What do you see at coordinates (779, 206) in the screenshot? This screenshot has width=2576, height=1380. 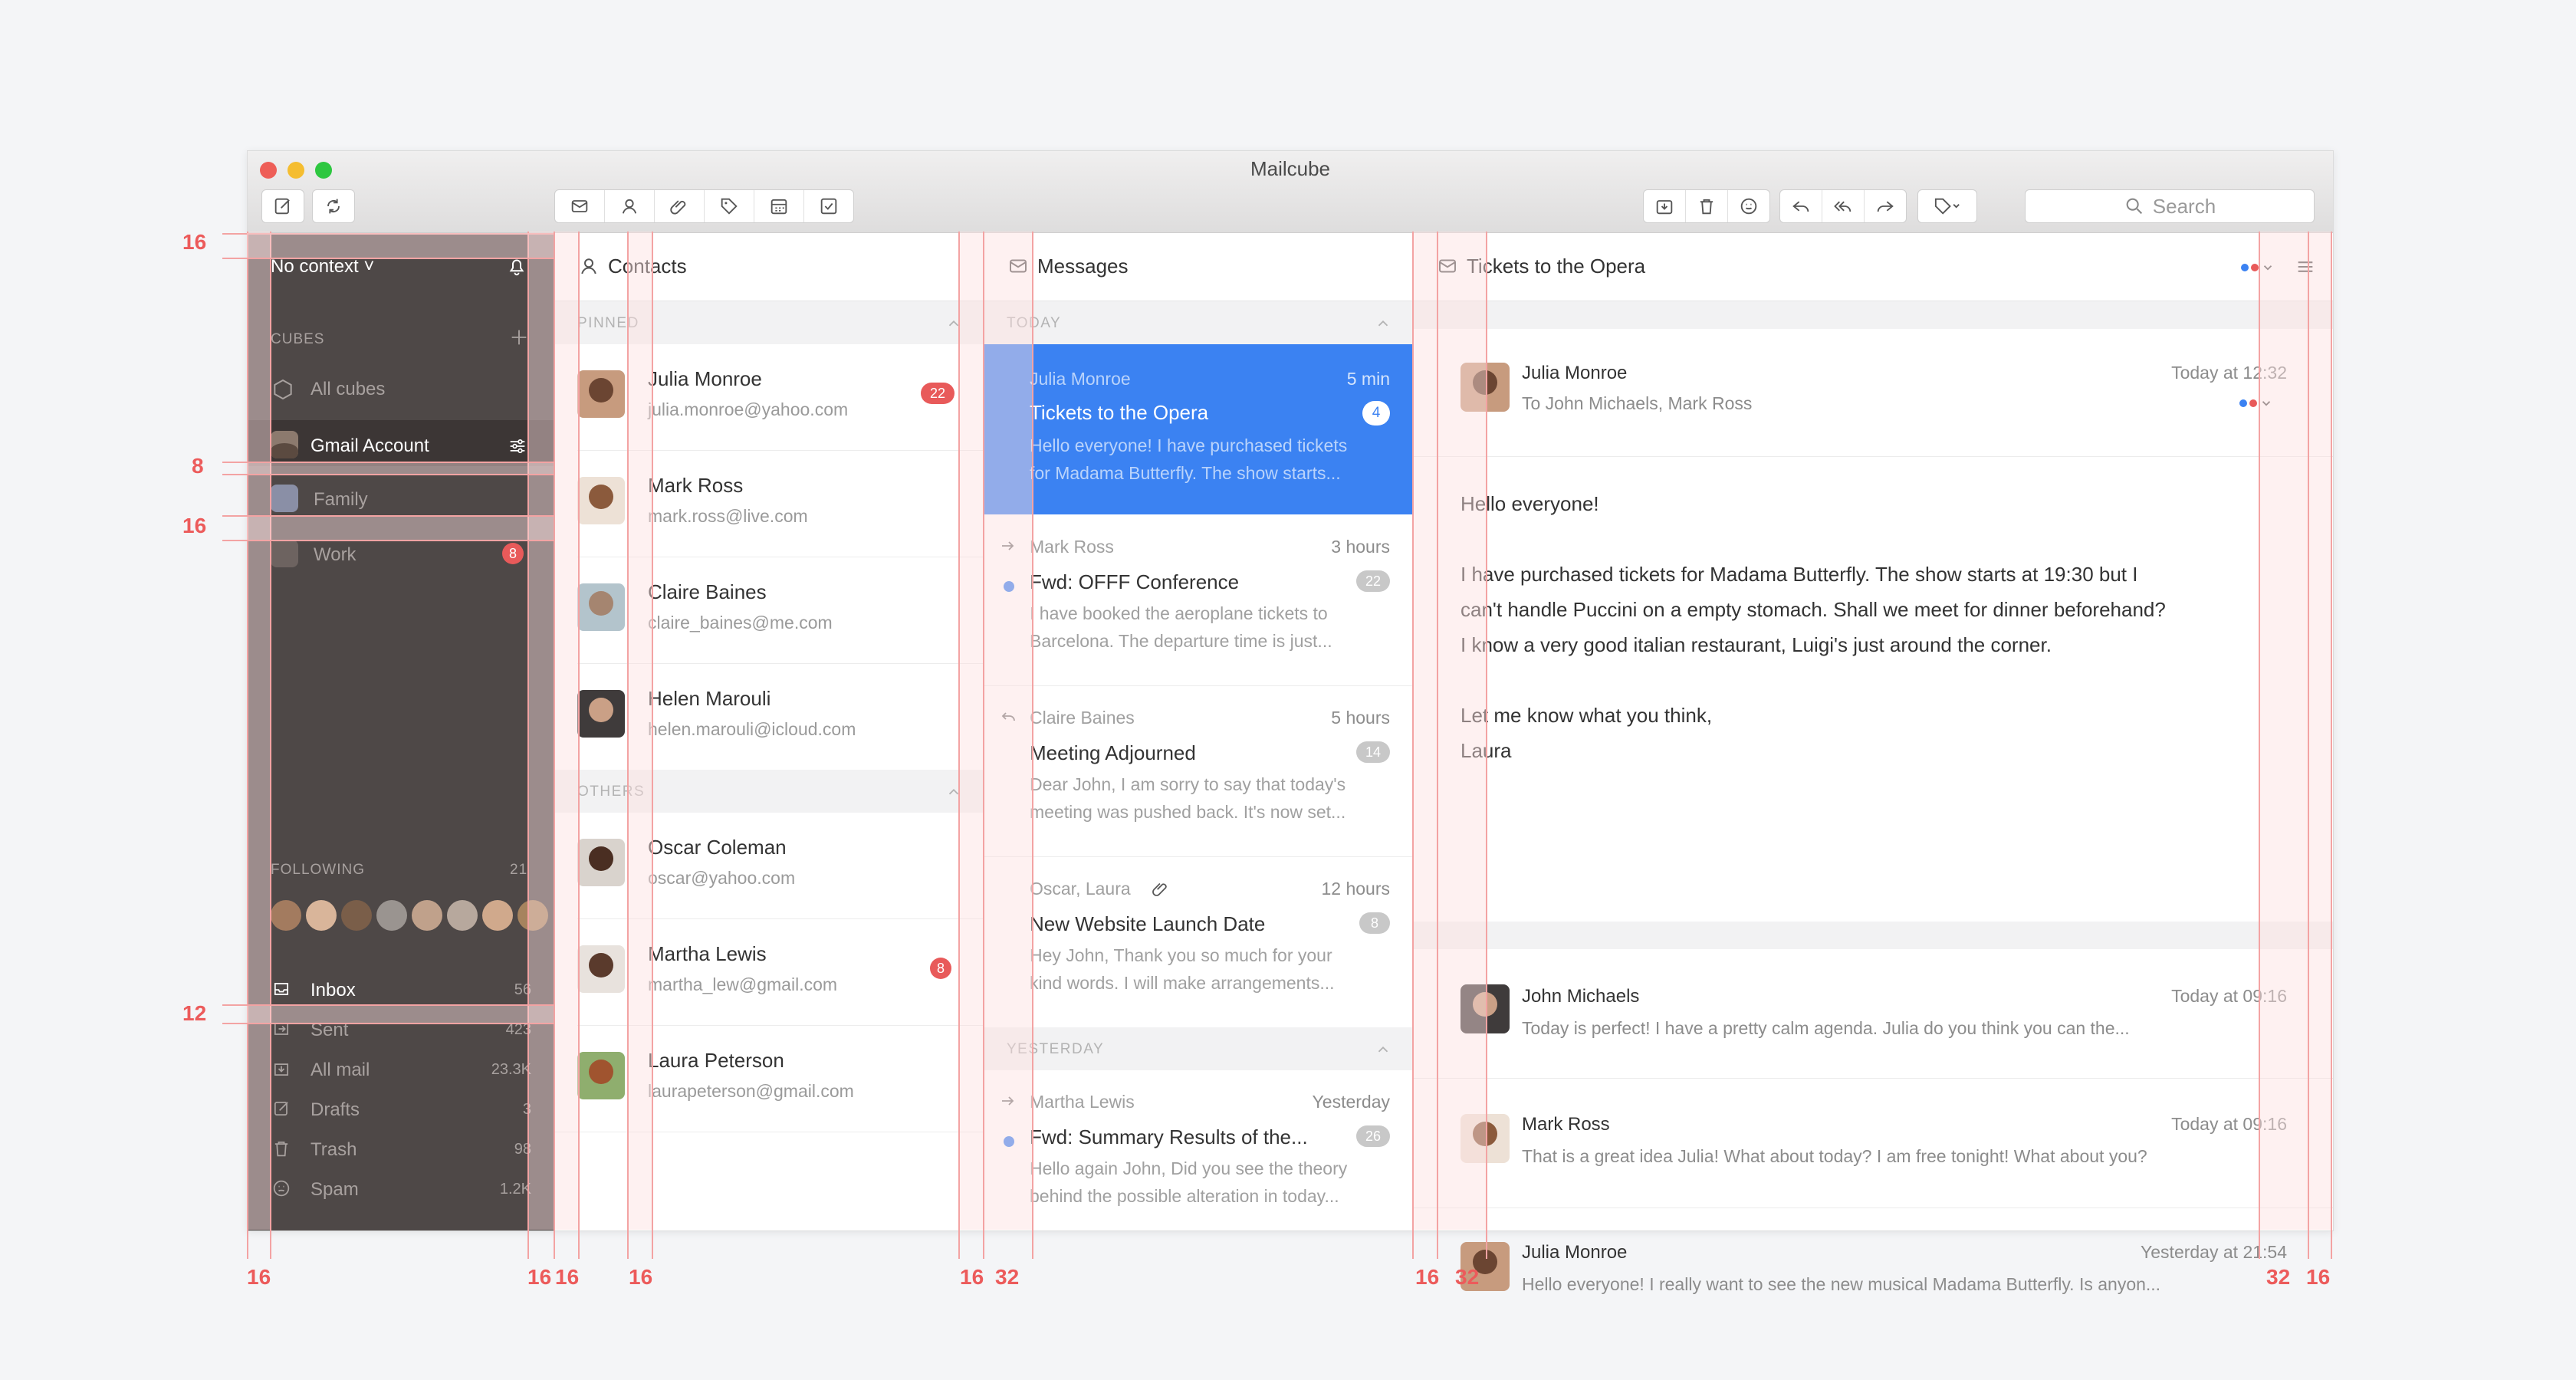 I see `view-calendar-button` at bounding box center [779, 206].